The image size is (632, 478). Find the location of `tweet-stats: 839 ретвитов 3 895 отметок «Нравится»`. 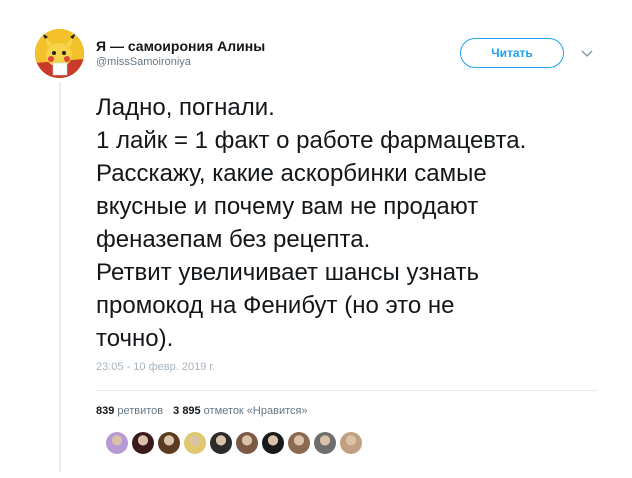

tweet-stats: 839 ретвитов 3 895 отметок «Нравится» is located at coordinates (202, 411).